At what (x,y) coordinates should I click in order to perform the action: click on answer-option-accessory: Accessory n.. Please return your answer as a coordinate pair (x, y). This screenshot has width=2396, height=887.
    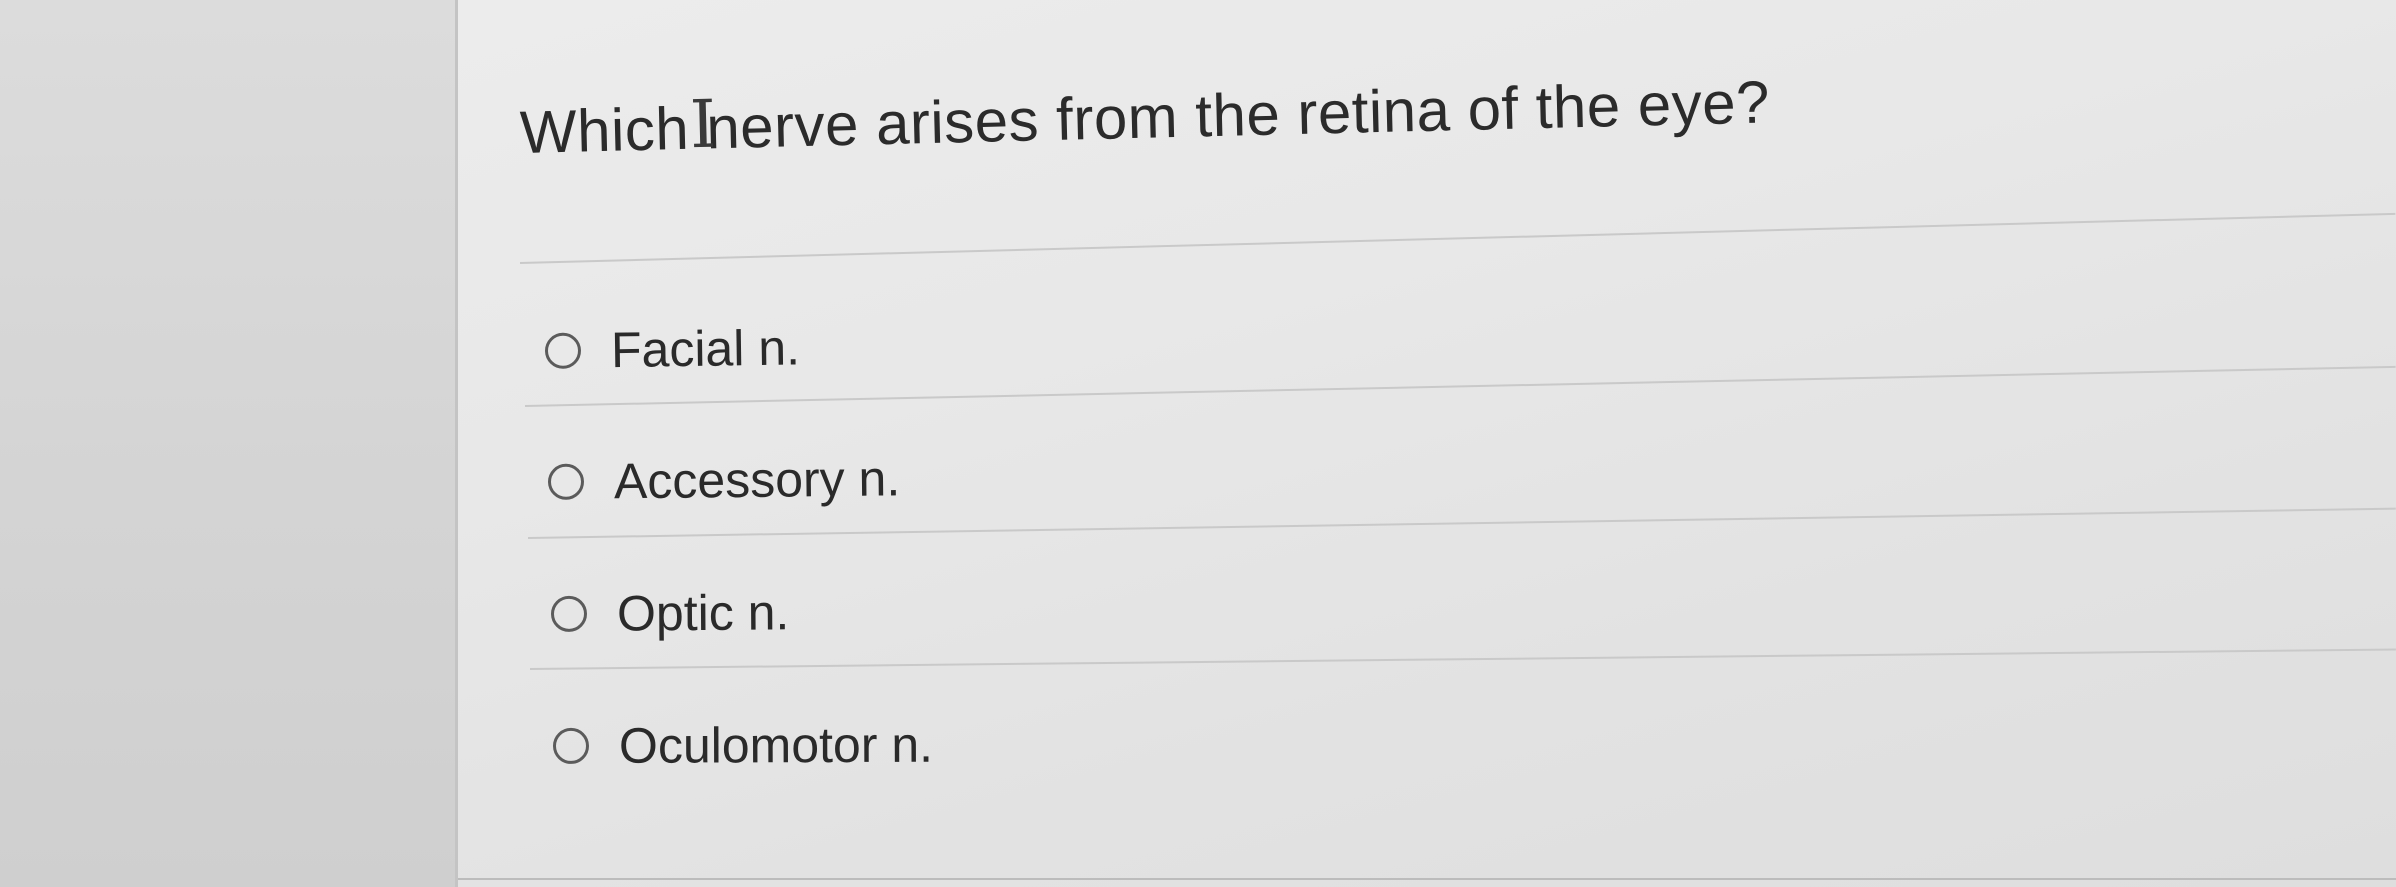
    Looking at the image, I should click on (724, 480).